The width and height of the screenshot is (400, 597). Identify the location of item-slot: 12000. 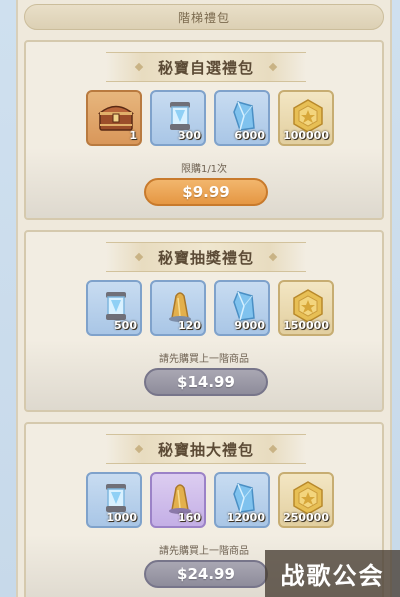
(242, 500).